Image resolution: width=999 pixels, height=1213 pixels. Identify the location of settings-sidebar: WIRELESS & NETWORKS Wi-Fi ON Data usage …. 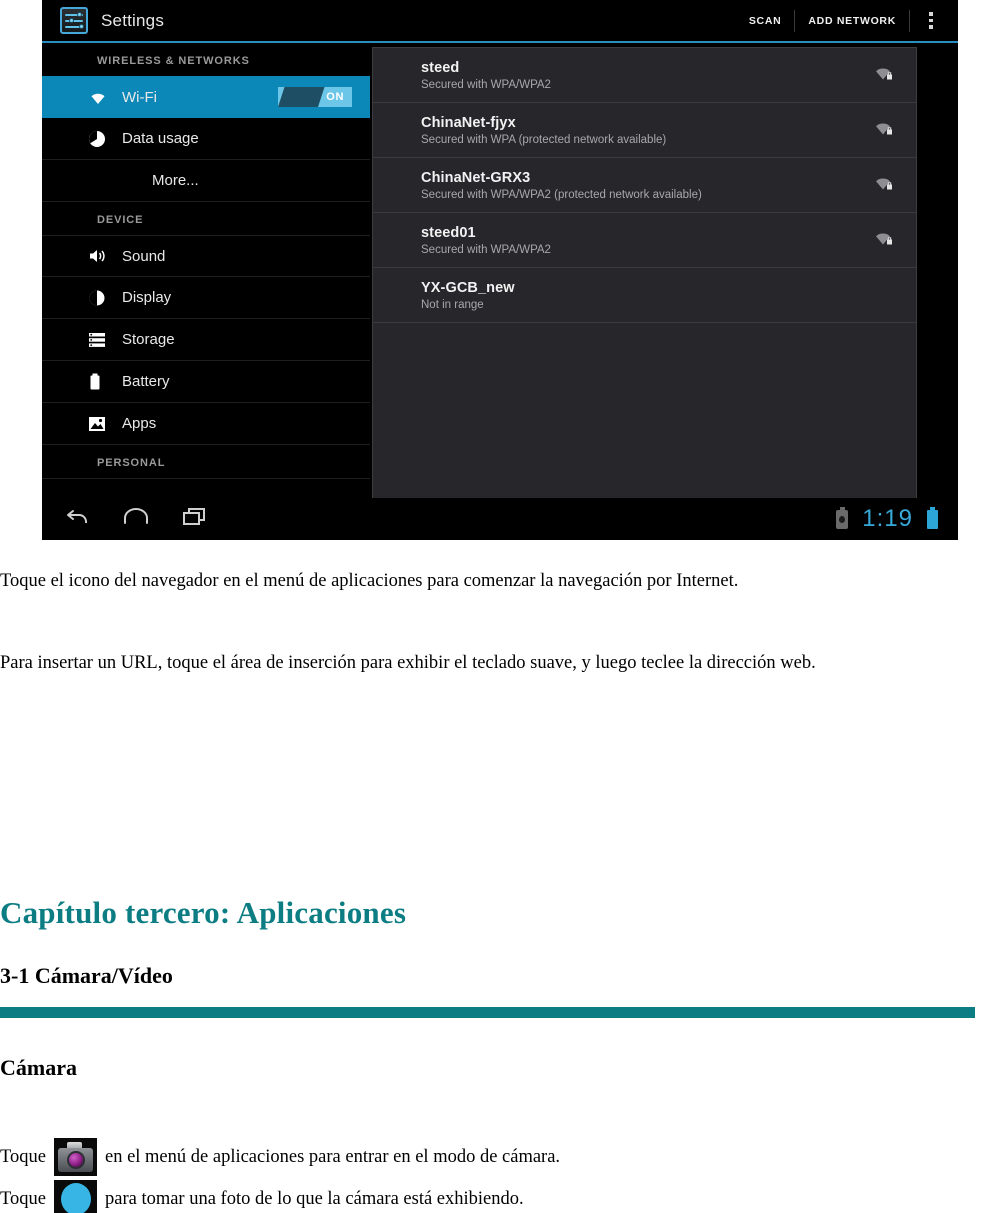
(206, 270).